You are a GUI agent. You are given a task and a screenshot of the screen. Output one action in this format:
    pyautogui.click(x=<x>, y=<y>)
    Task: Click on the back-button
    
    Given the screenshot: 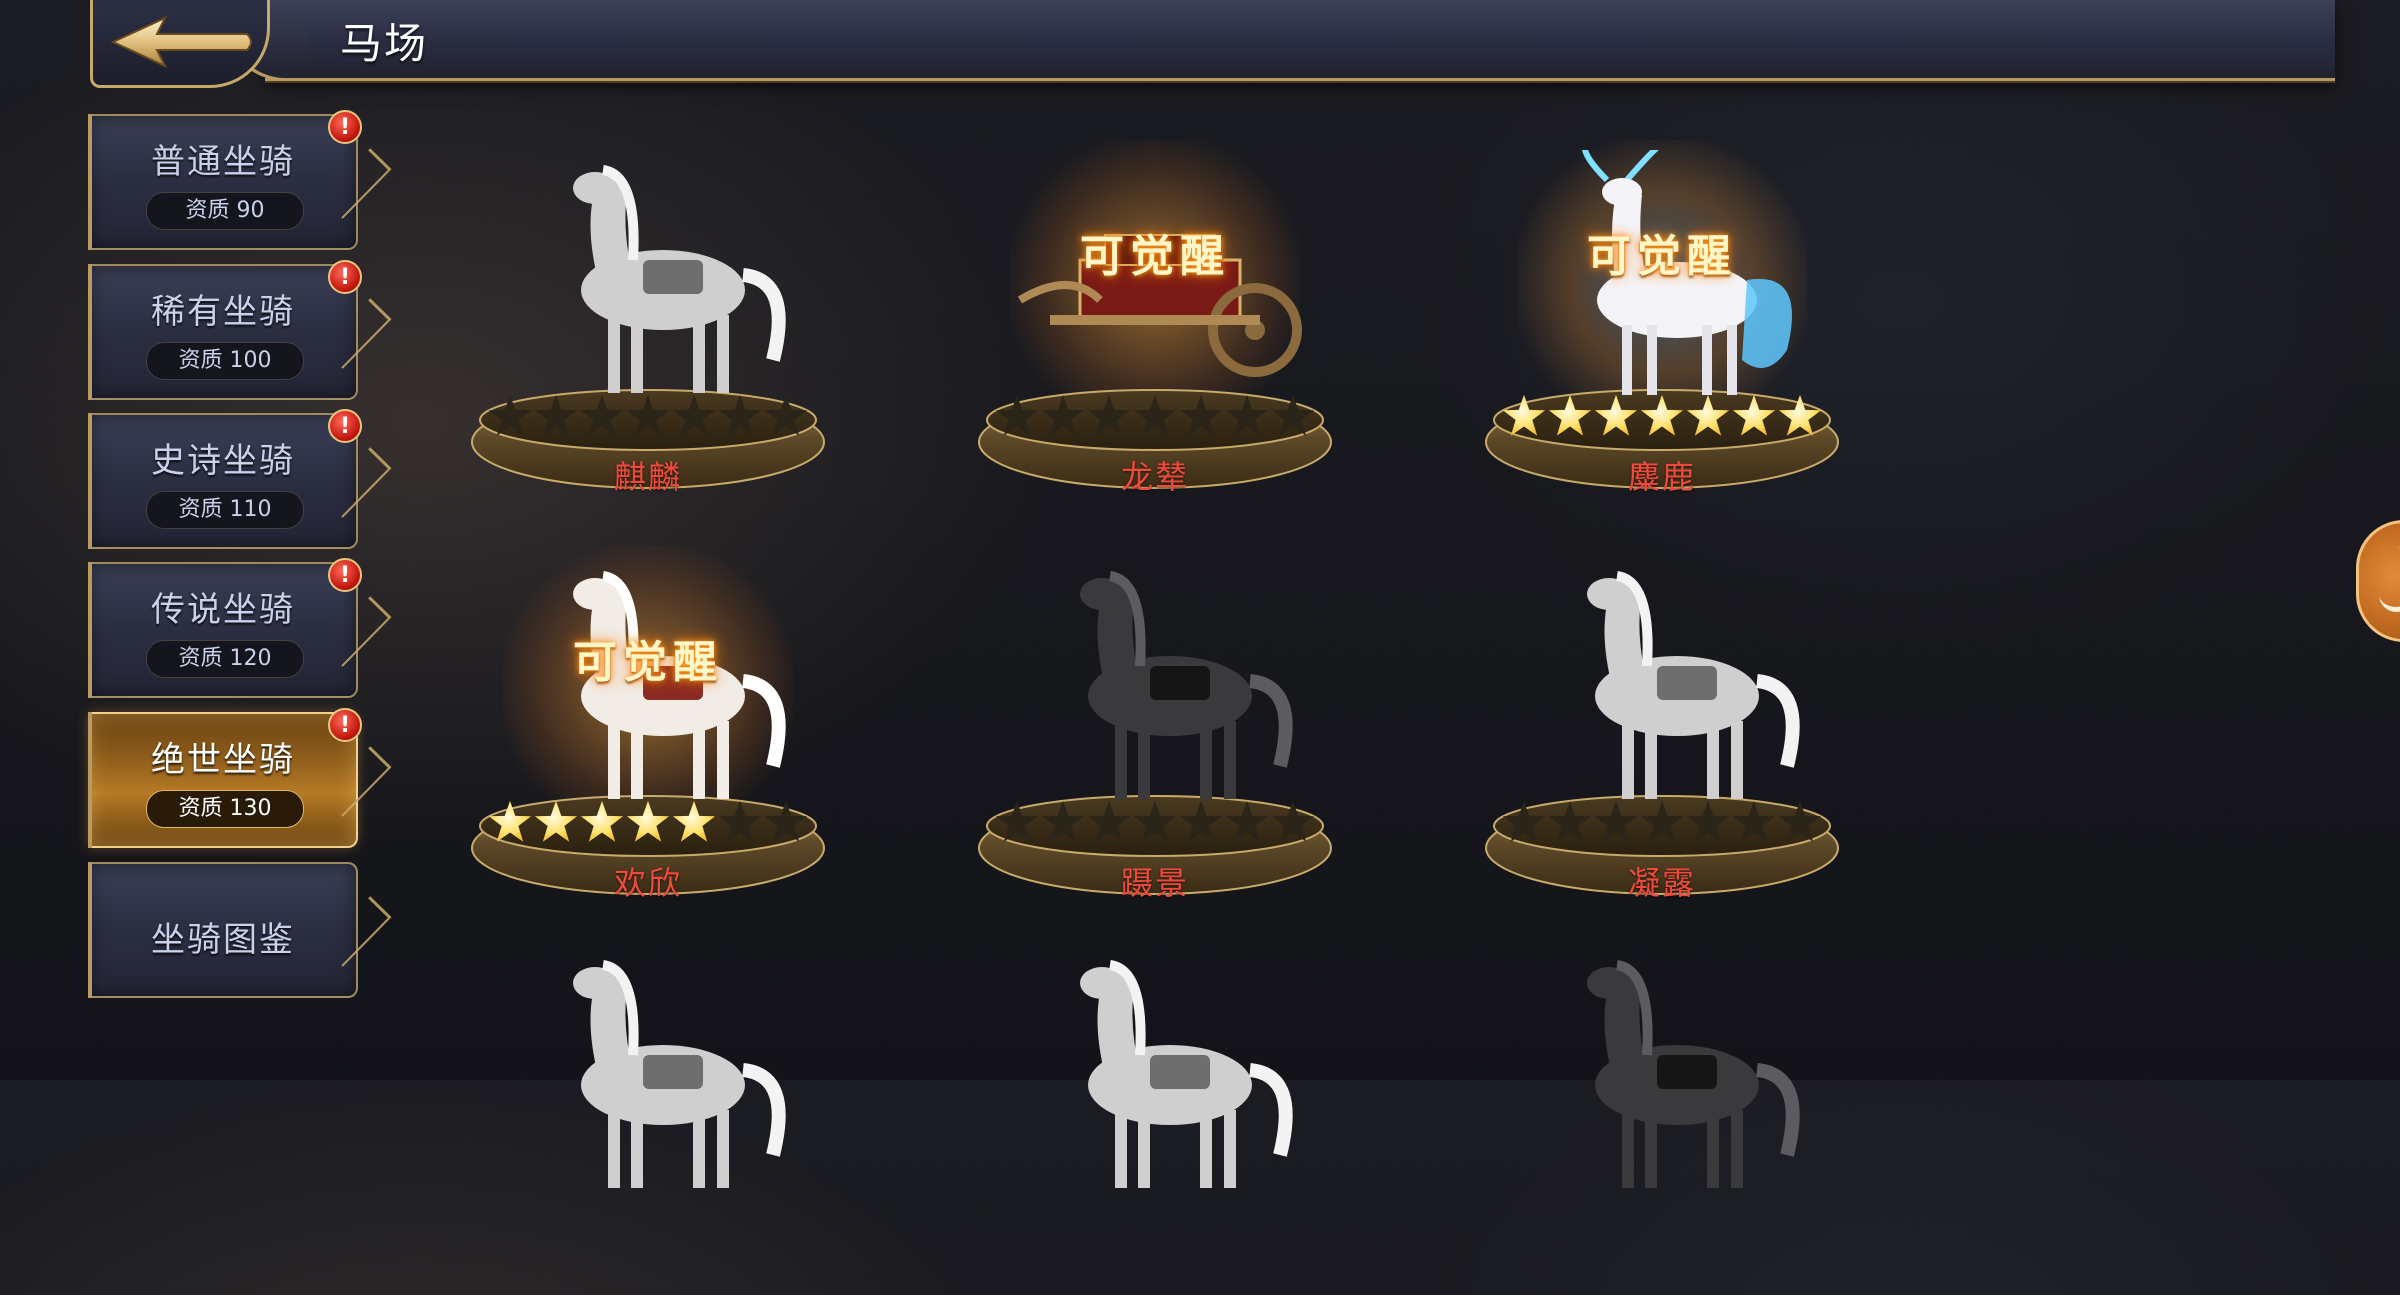 What is the action you would take?
    pyautogui.click(x=180, y=44)
    